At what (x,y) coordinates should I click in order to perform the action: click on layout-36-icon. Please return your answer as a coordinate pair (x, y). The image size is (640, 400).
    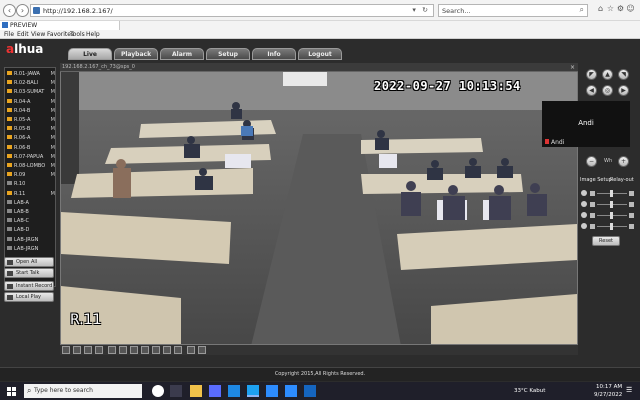
    Looking at the image, I should click on (134, 350).